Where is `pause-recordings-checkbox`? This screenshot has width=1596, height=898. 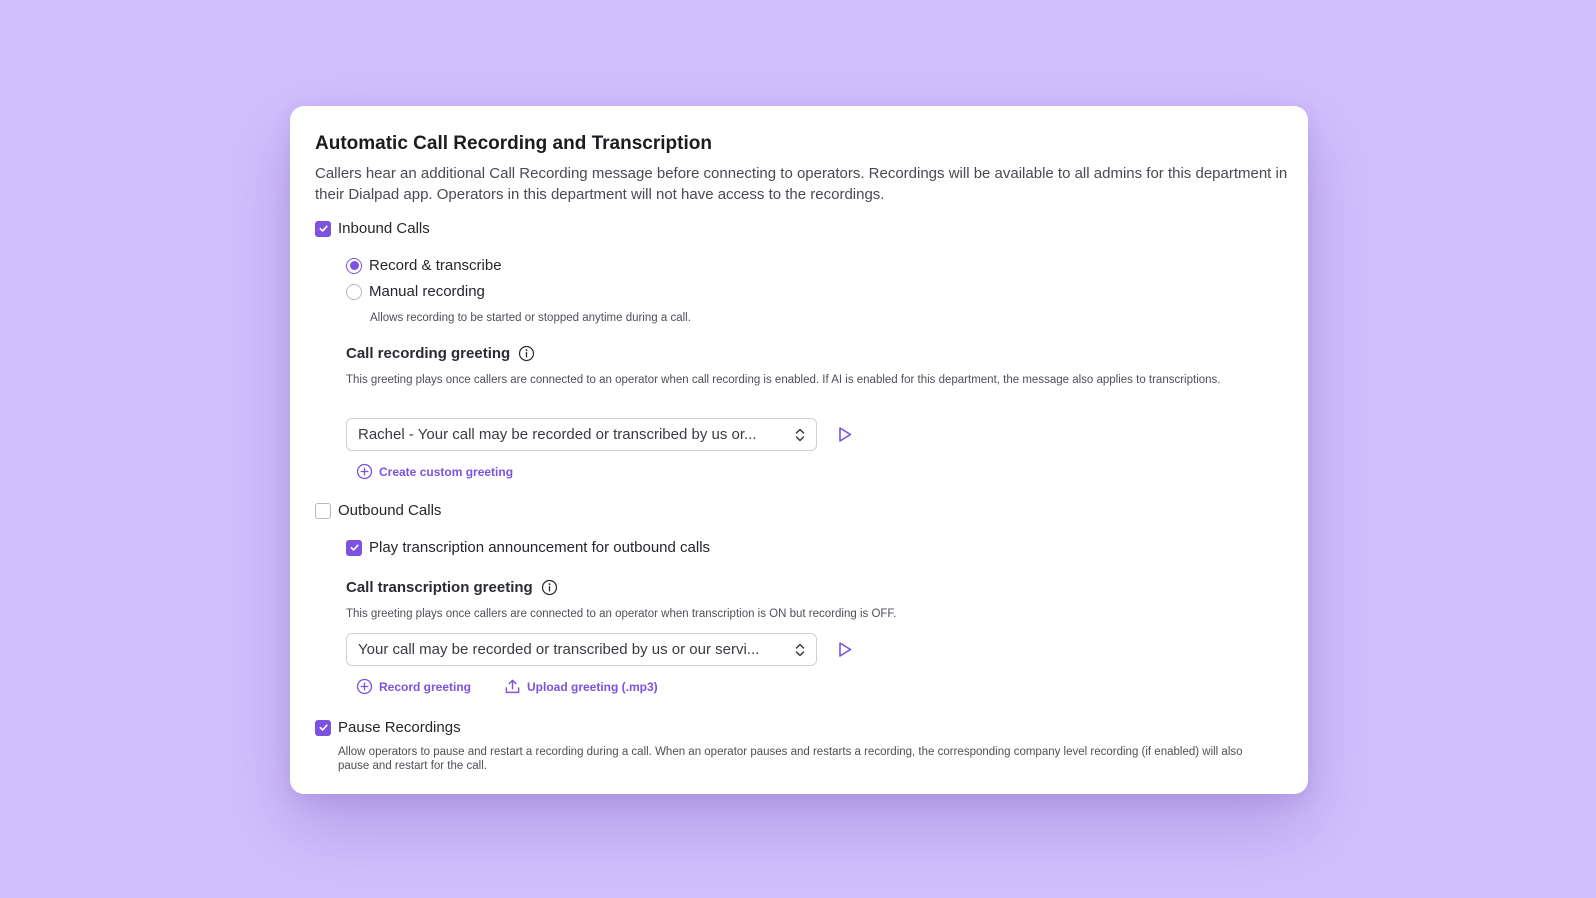 pause-recordings-checkbox is located at coordinates (323, 727).